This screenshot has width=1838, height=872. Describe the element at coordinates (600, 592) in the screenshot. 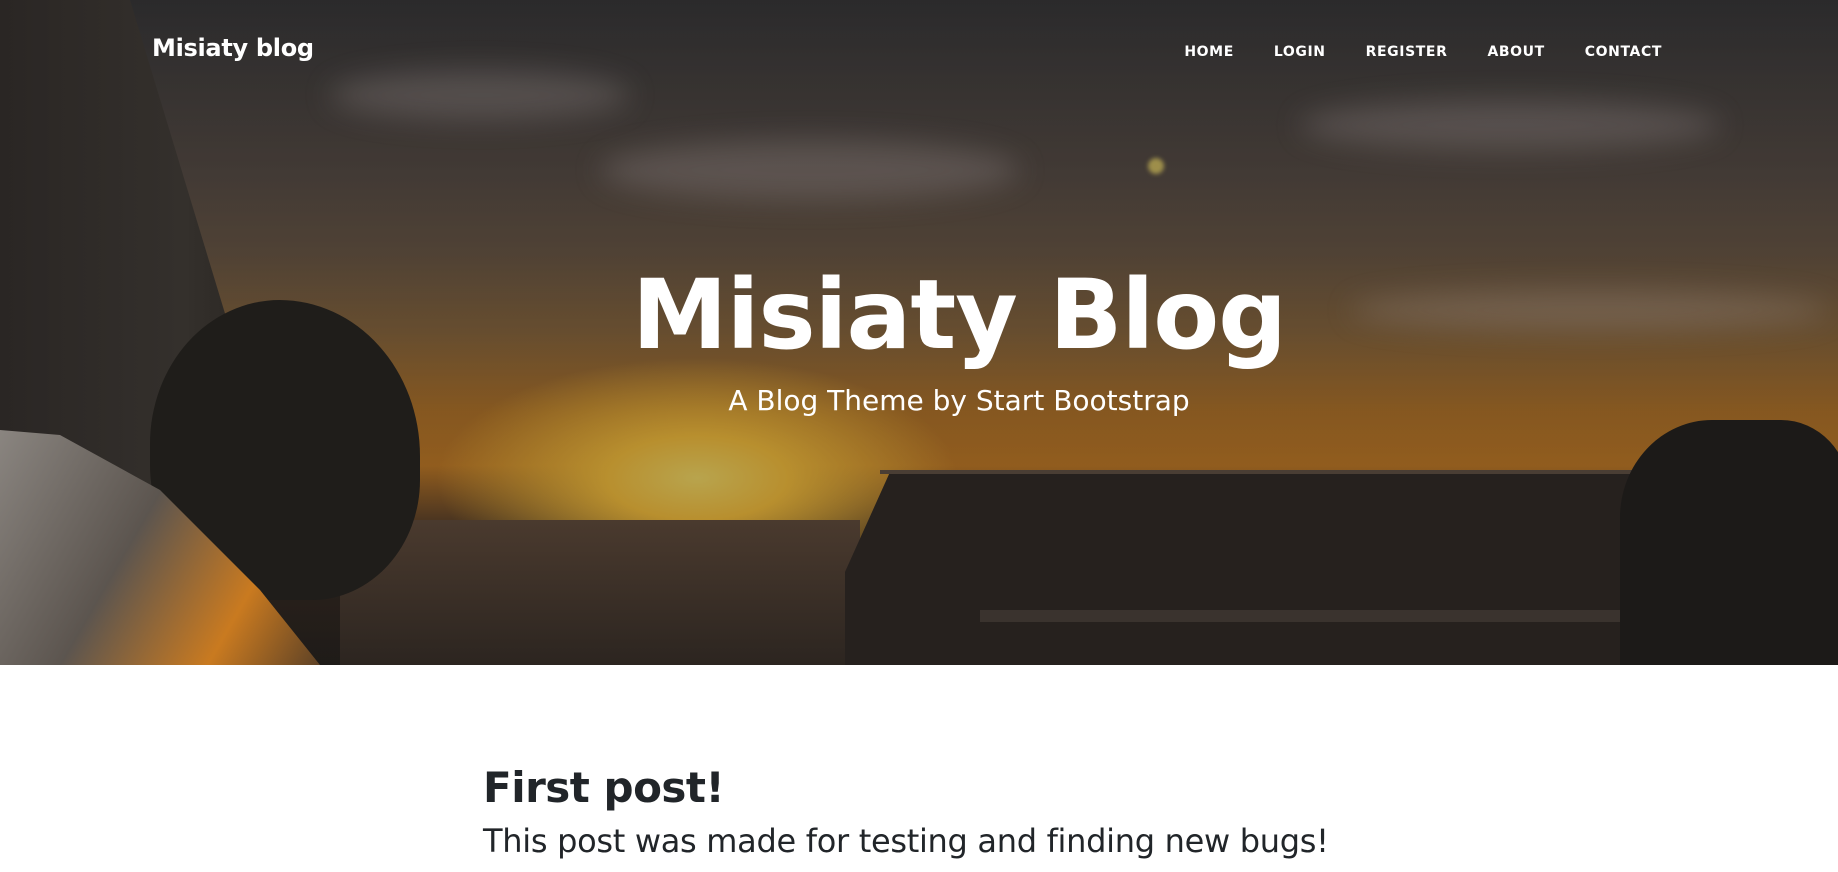

I see `background-hills` at that location.